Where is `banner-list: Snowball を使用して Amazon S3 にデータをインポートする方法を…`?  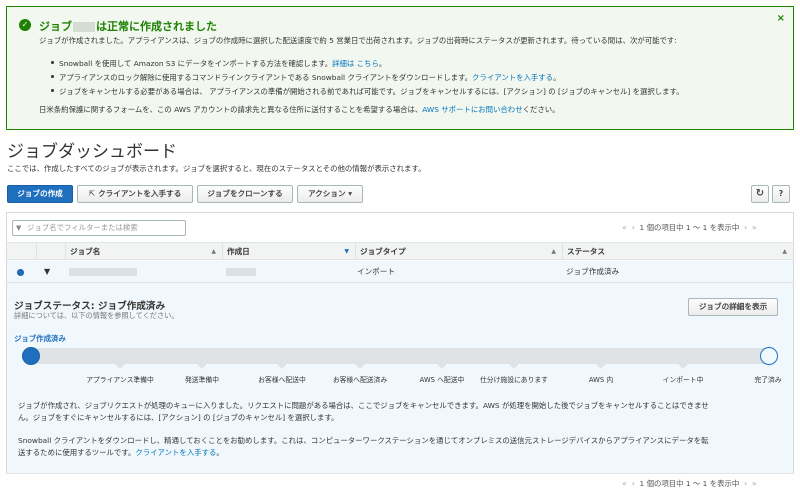
banner-list: Snowball を使用して Amazon S3 にデータをインポートする方法を… is located at coordinates (367, 79).